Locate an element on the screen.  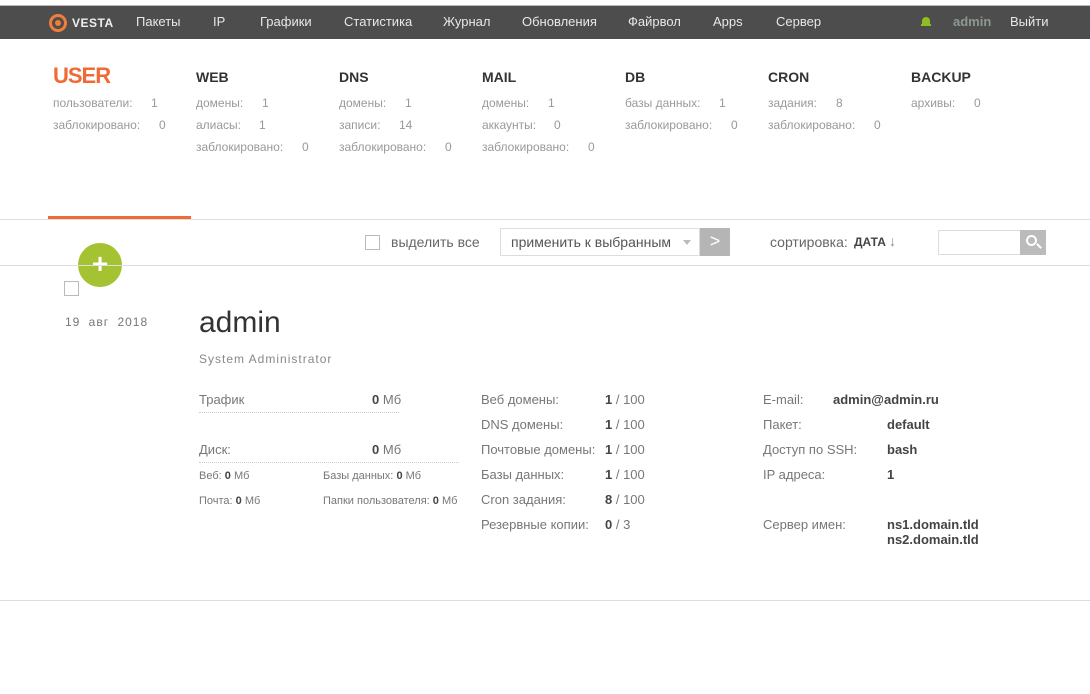
limit-label: Базы данных: is located at coordinates (523, 474).